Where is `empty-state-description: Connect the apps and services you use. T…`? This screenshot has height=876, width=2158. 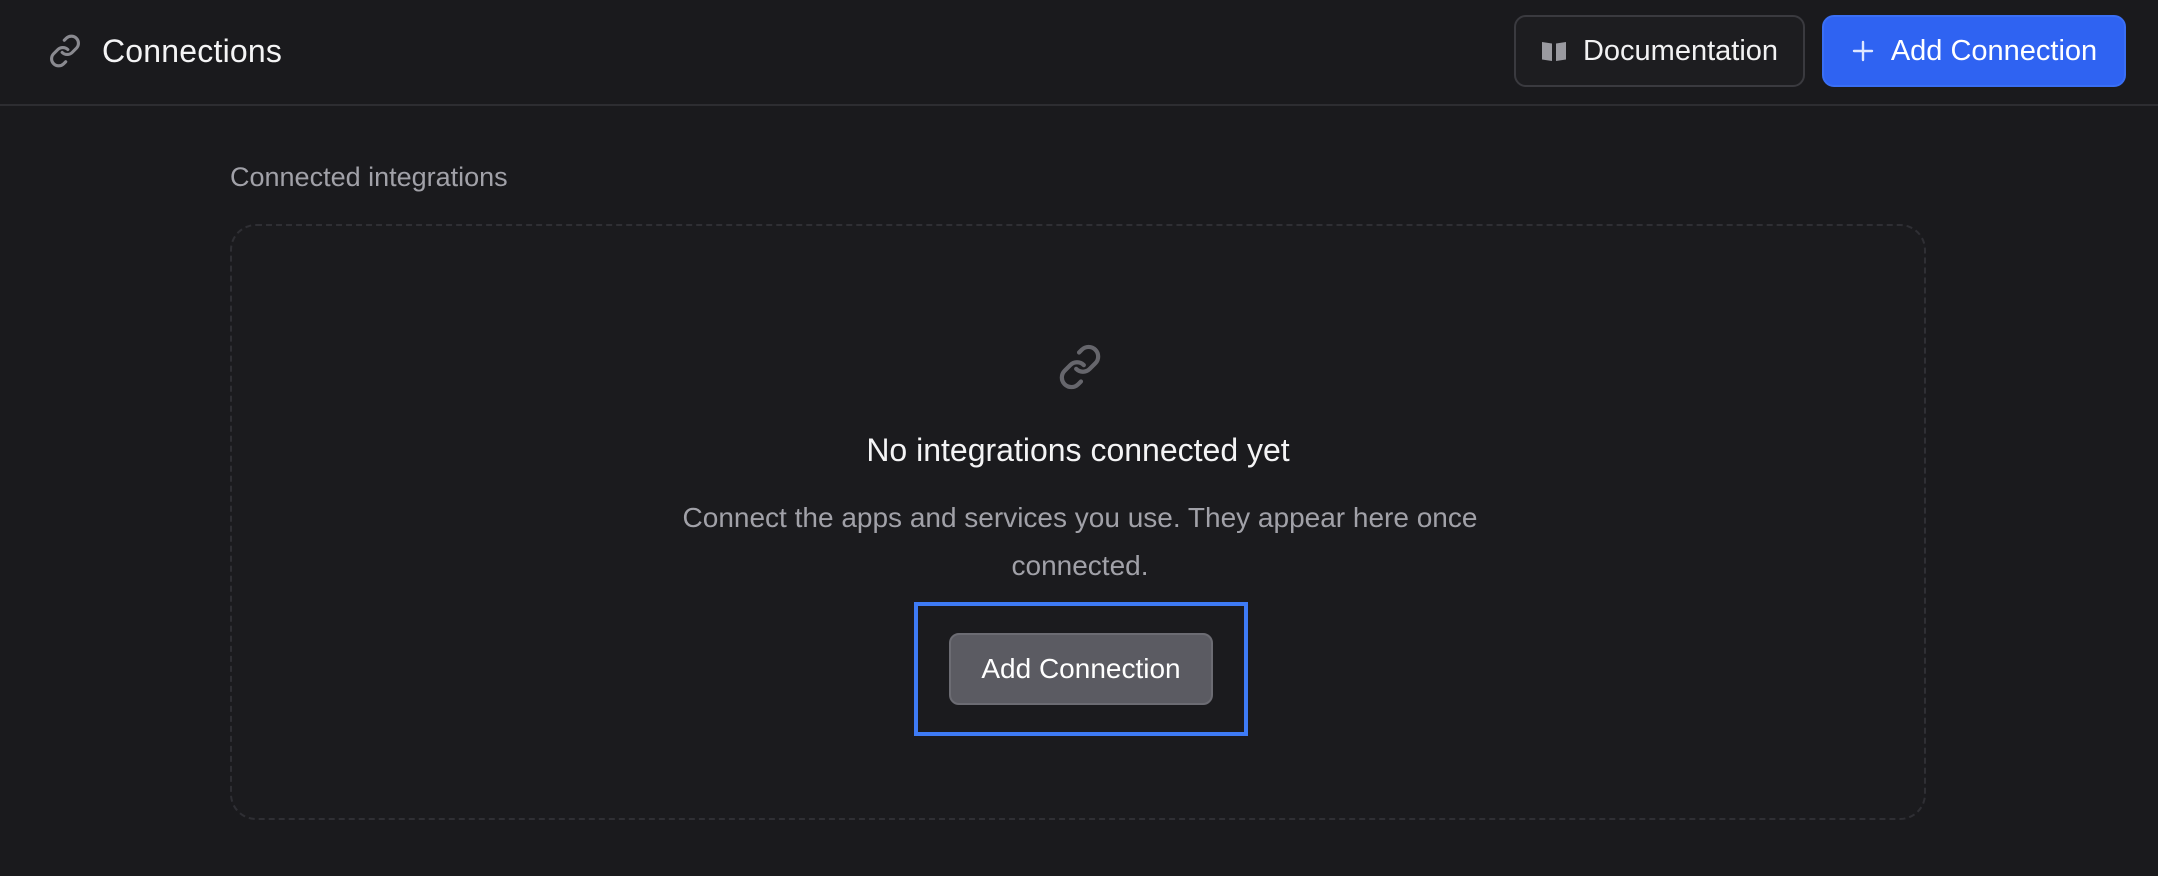 empty-state-description: Connect the apps and services you use. T… is located at coordinates (1080, 541).